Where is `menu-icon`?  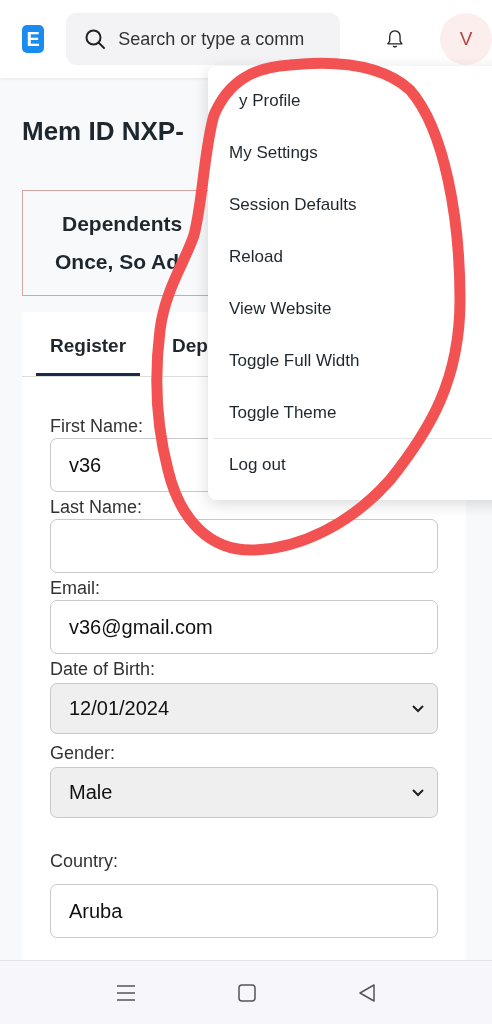
menu-icon is located at coordinates (126, 992).